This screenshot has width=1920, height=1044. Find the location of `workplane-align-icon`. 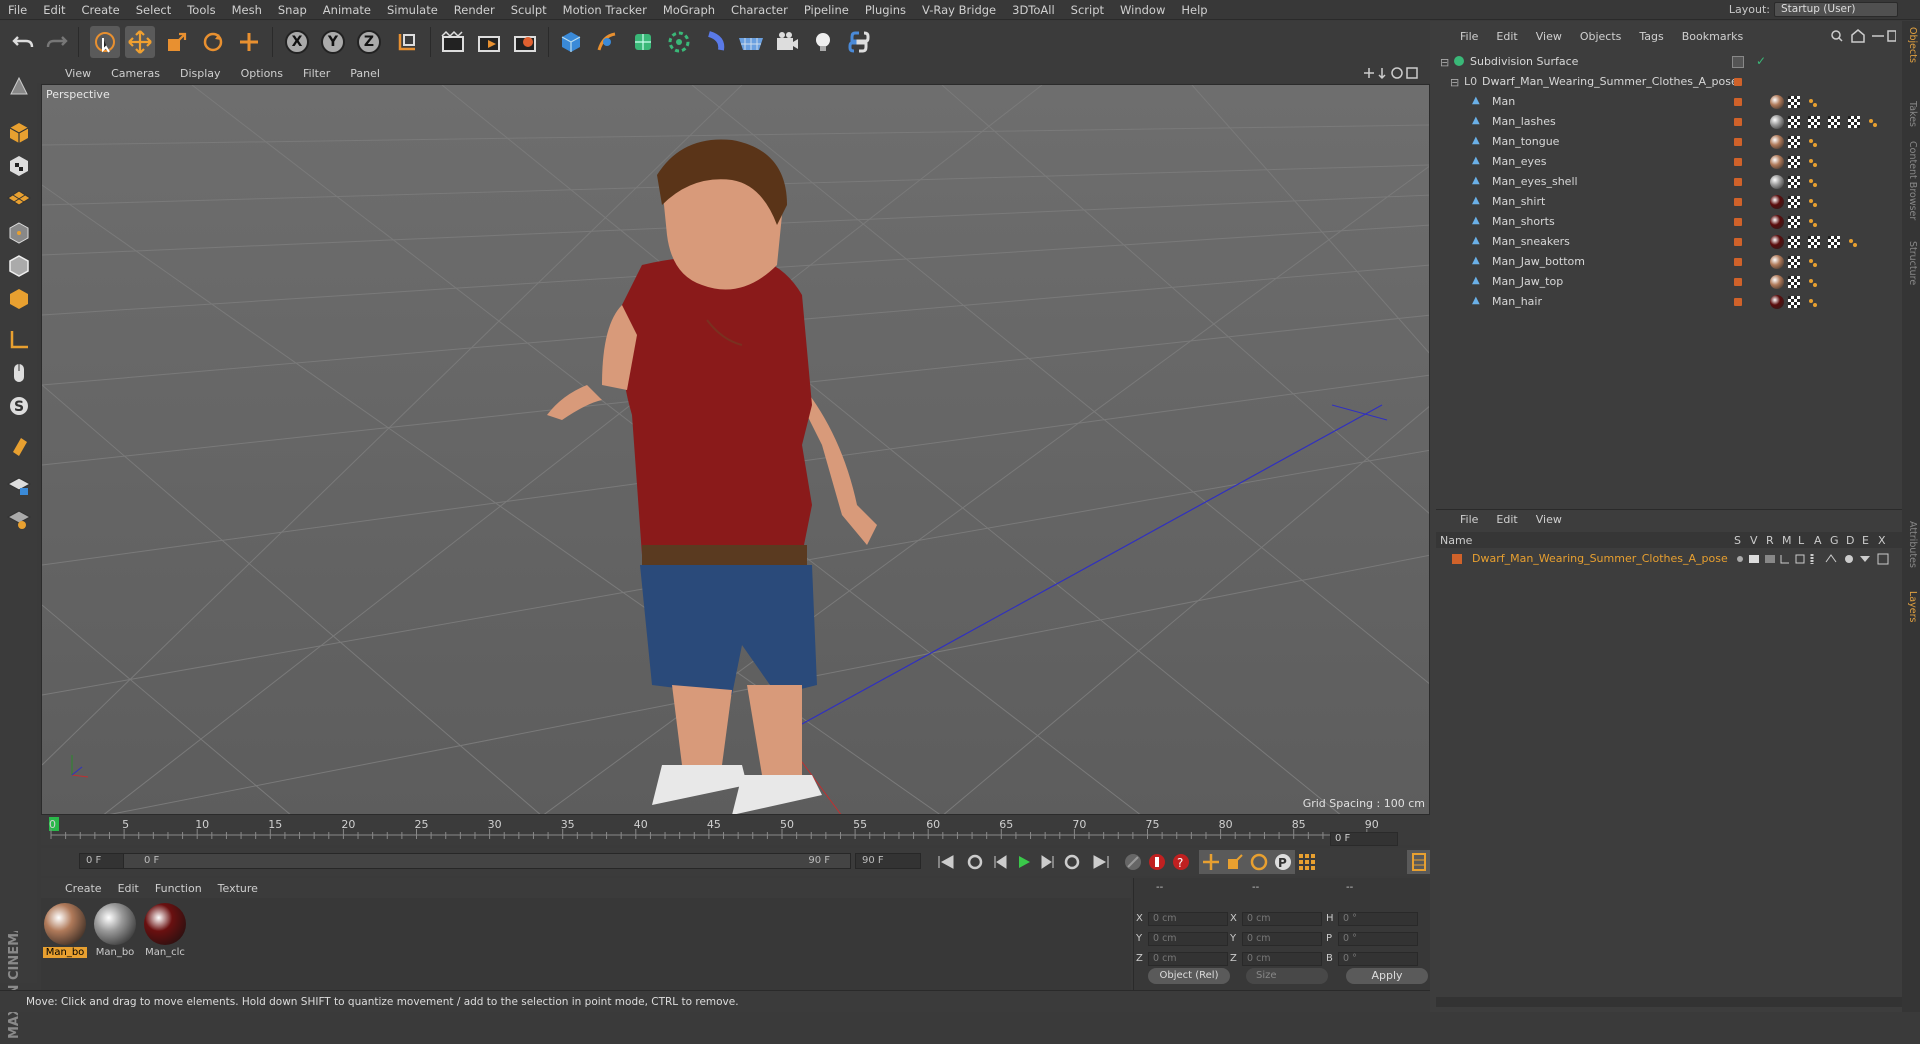

workplane-align-icon is located at coordinates (19, 519).